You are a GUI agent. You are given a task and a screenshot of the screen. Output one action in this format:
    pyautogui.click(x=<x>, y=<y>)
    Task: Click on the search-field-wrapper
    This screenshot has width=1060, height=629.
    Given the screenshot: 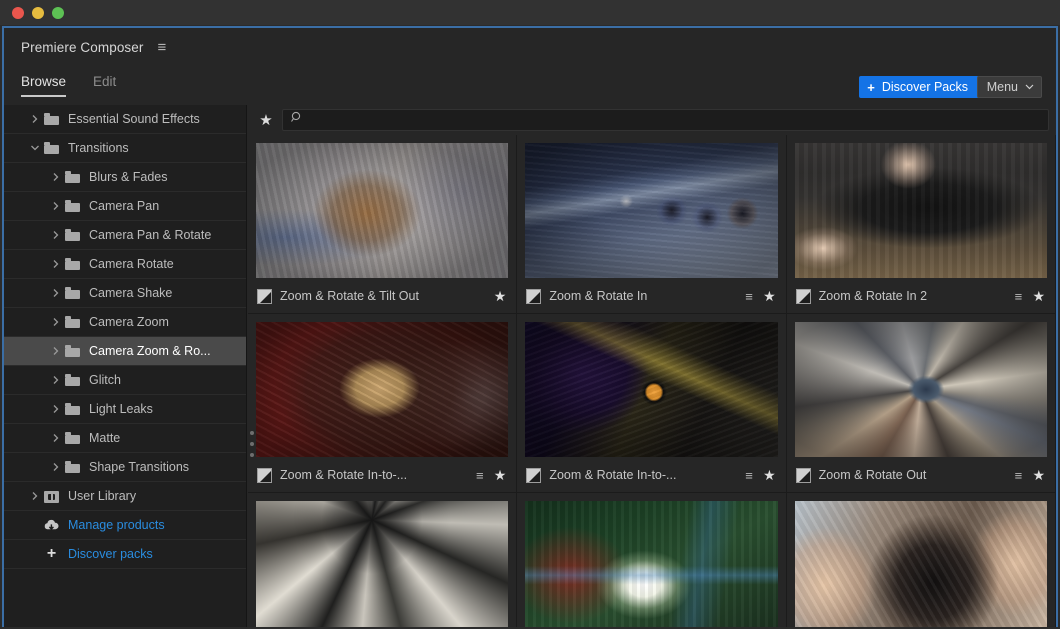 What is the action you would take?
    pyautogui.click(x=665, y=120)
    